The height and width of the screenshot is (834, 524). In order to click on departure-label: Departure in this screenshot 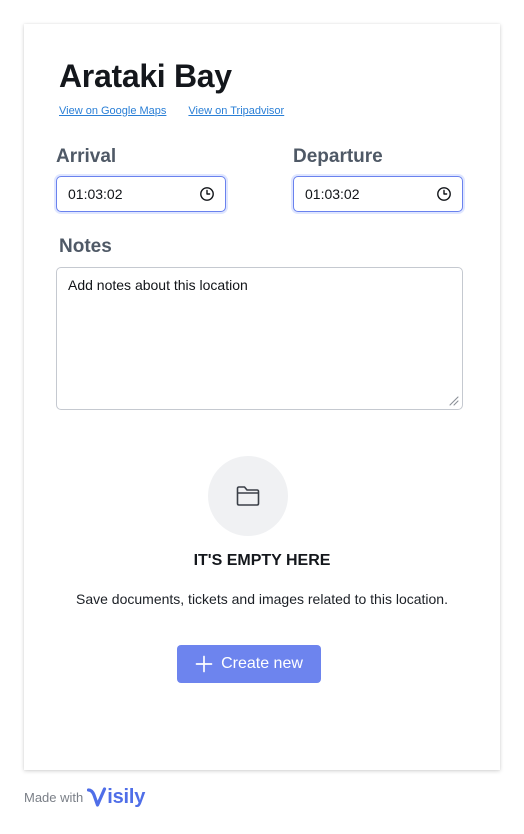, I will do `click(338, 156)`.